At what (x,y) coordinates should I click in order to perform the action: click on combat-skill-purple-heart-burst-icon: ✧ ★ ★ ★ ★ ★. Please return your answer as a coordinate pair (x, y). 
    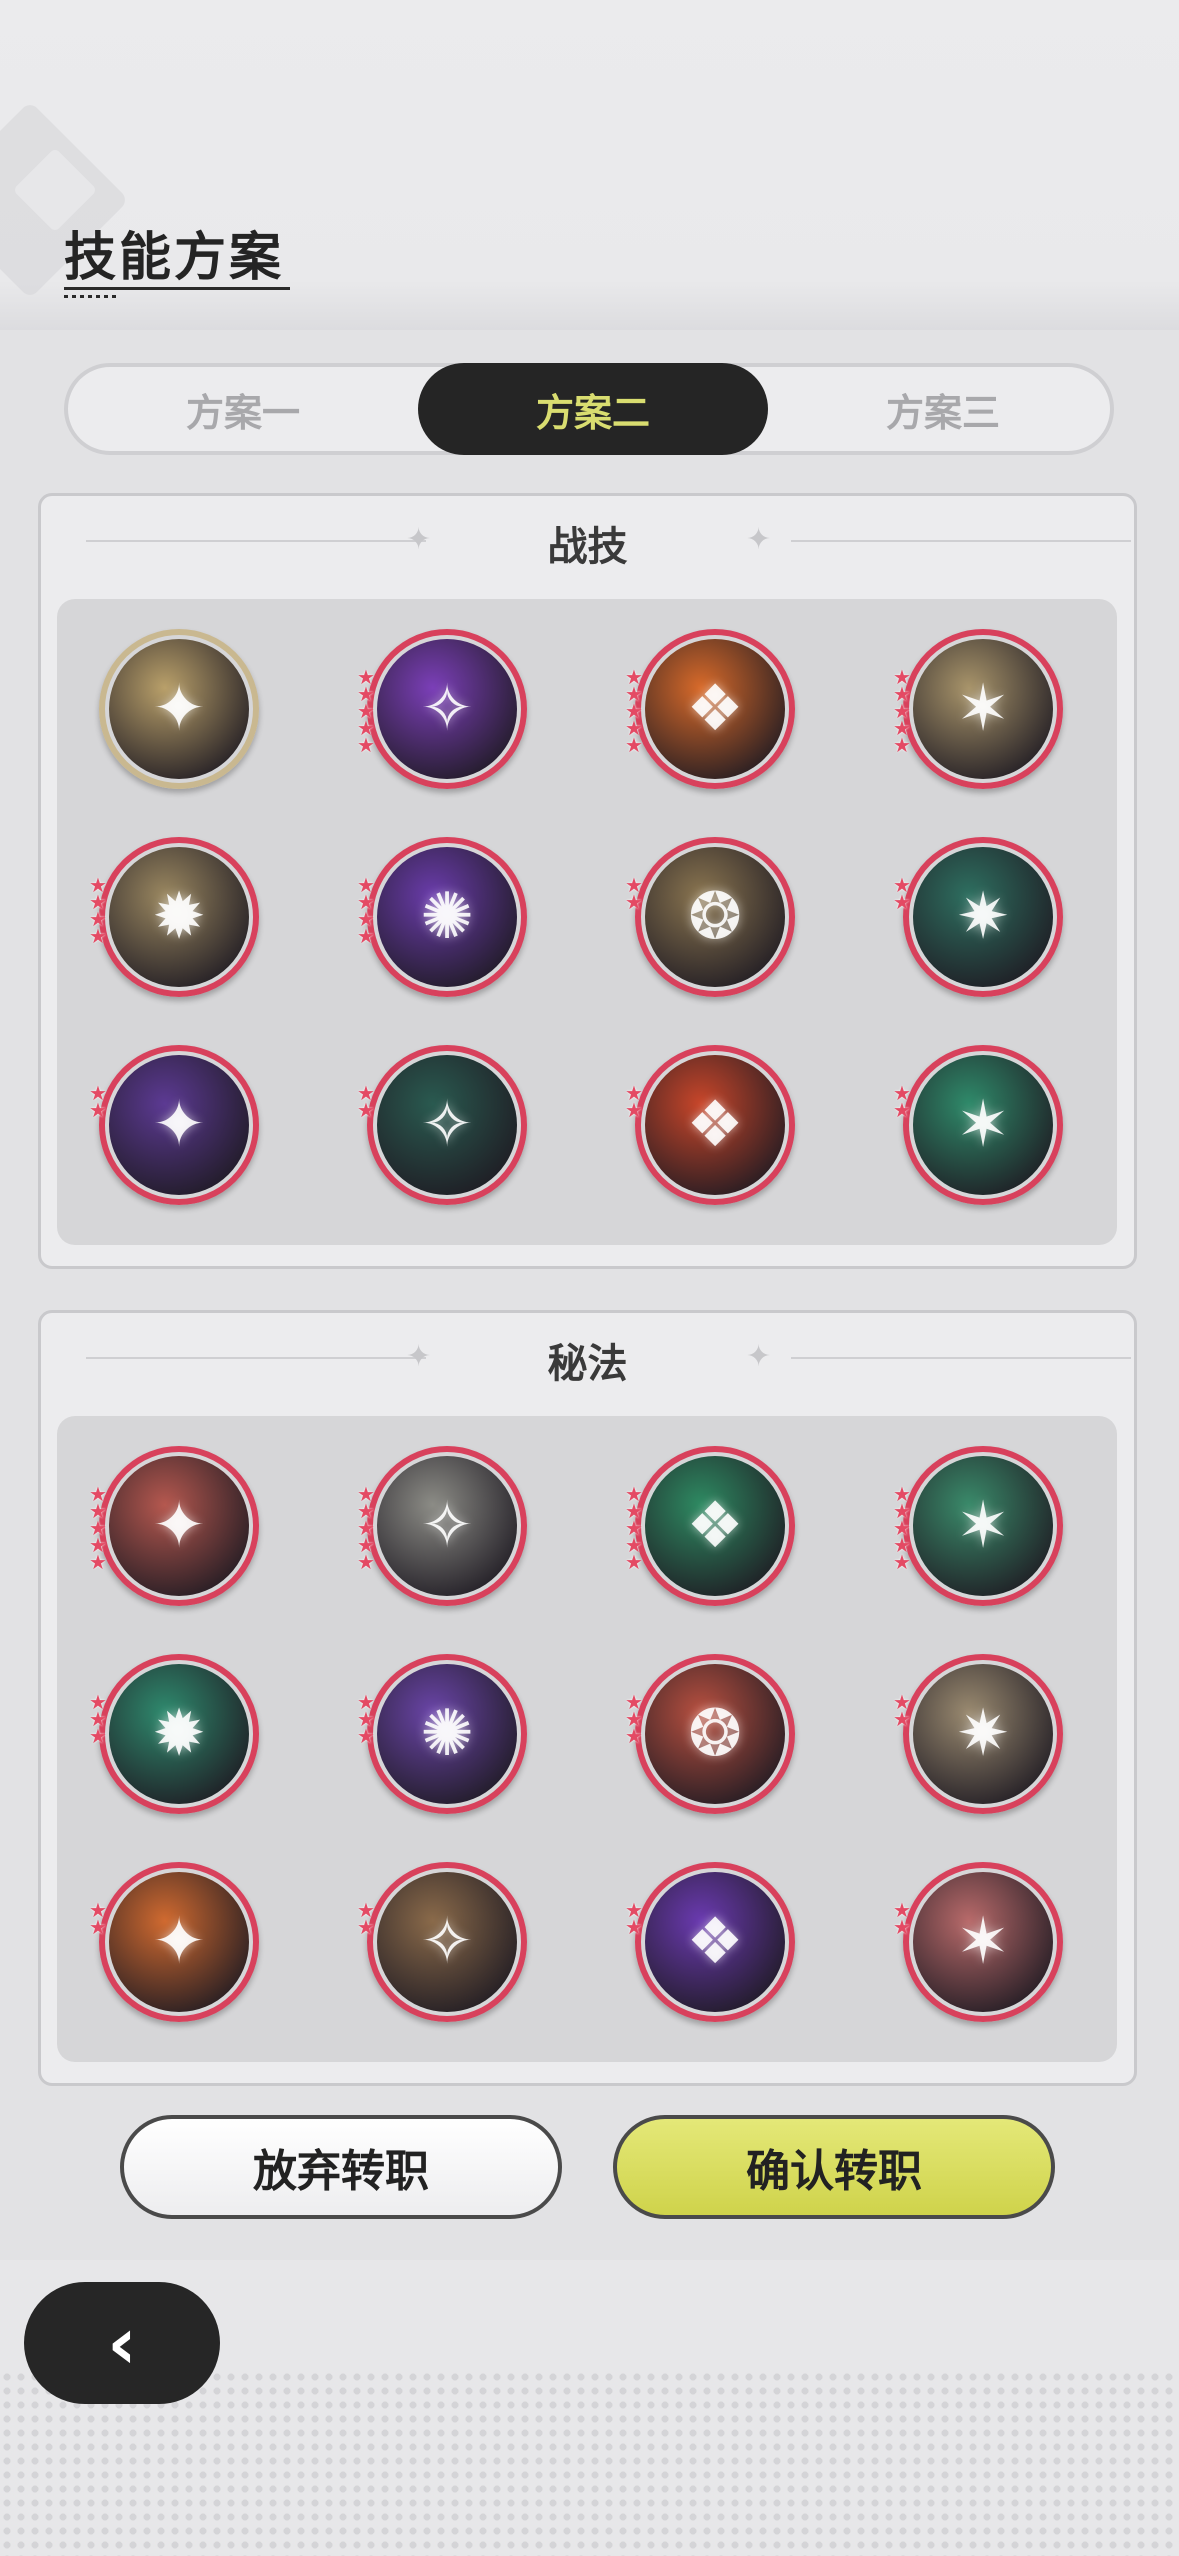
    Looking at the image, I should click on (442, 709).